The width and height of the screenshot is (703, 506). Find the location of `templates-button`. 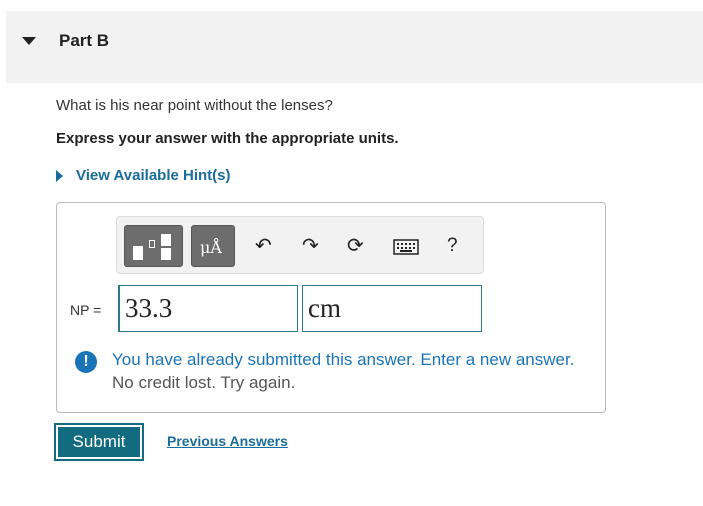

templates-button is located at coordinates (153, 246).